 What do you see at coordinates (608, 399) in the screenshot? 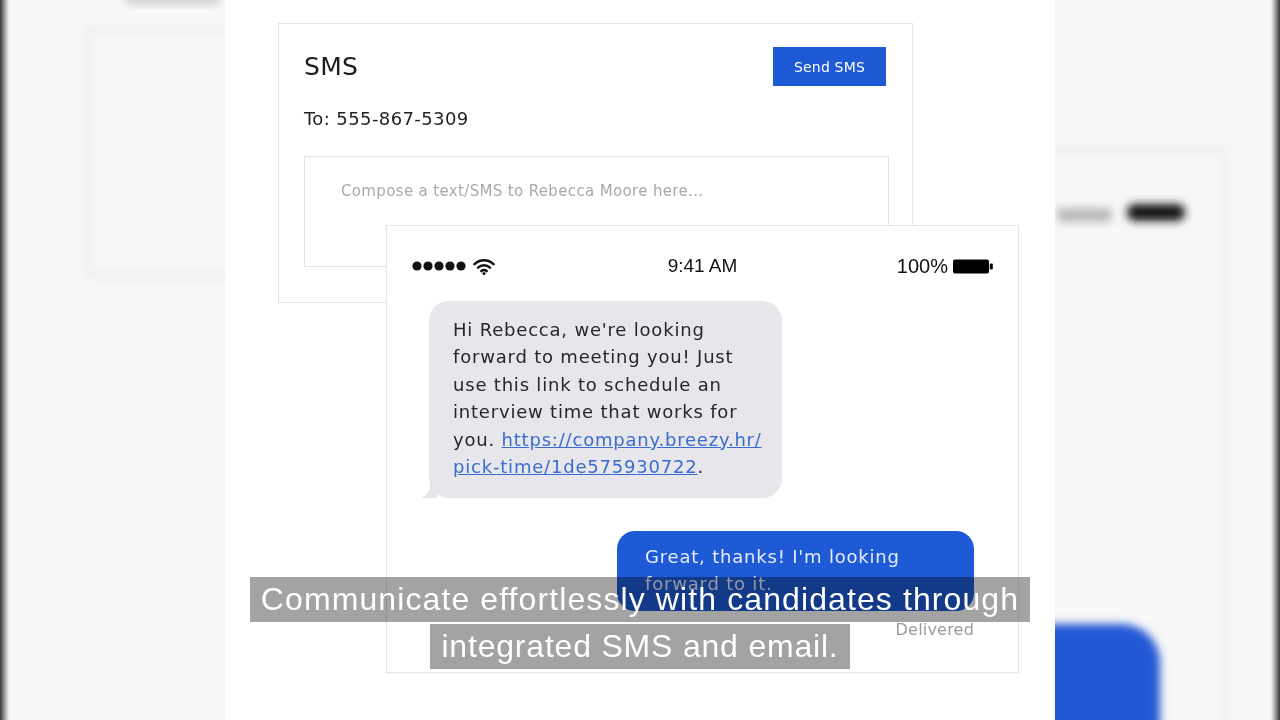
I see `message-text: Hi Rebecca, we're looking forward to meeting you! Just use this link to schedule an interview time that works for you. https://company.breezy.hr/ pick-time/1de575930722.` at bounding box center [608, 399].